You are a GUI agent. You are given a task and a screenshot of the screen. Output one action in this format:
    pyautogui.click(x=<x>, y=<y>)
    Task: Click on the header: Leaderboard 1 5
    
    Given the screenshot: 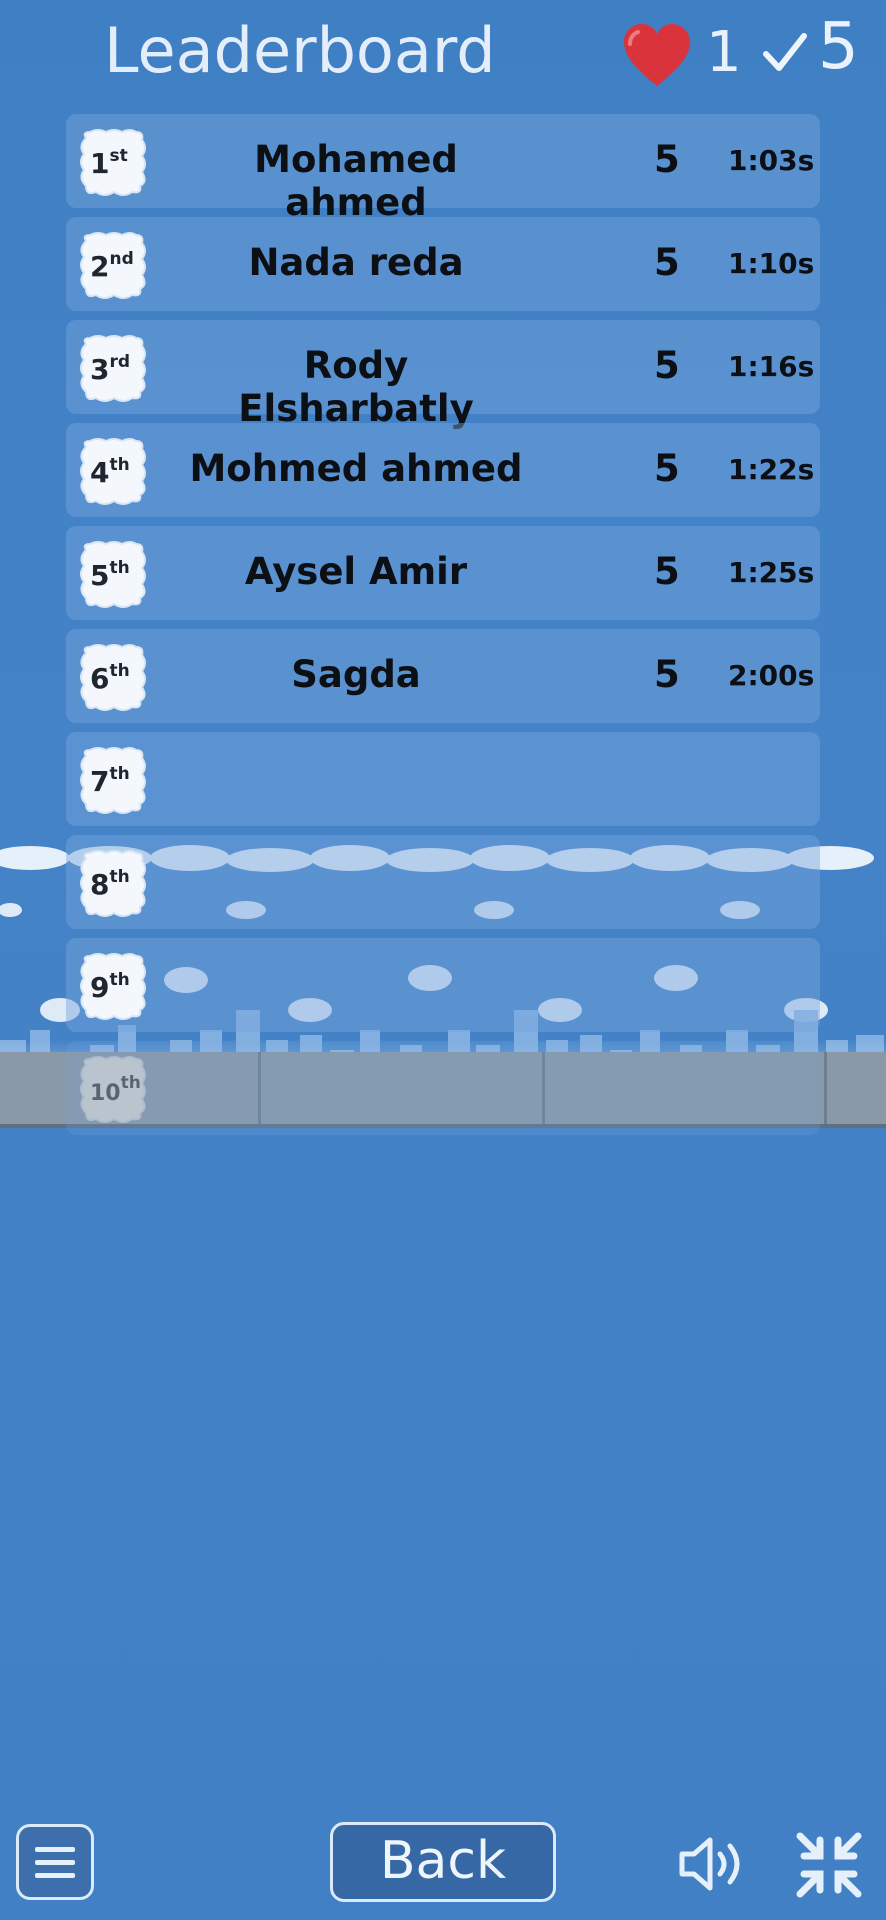 What is the action you would take?
    pyautogui.click(x=443, y=55)
    